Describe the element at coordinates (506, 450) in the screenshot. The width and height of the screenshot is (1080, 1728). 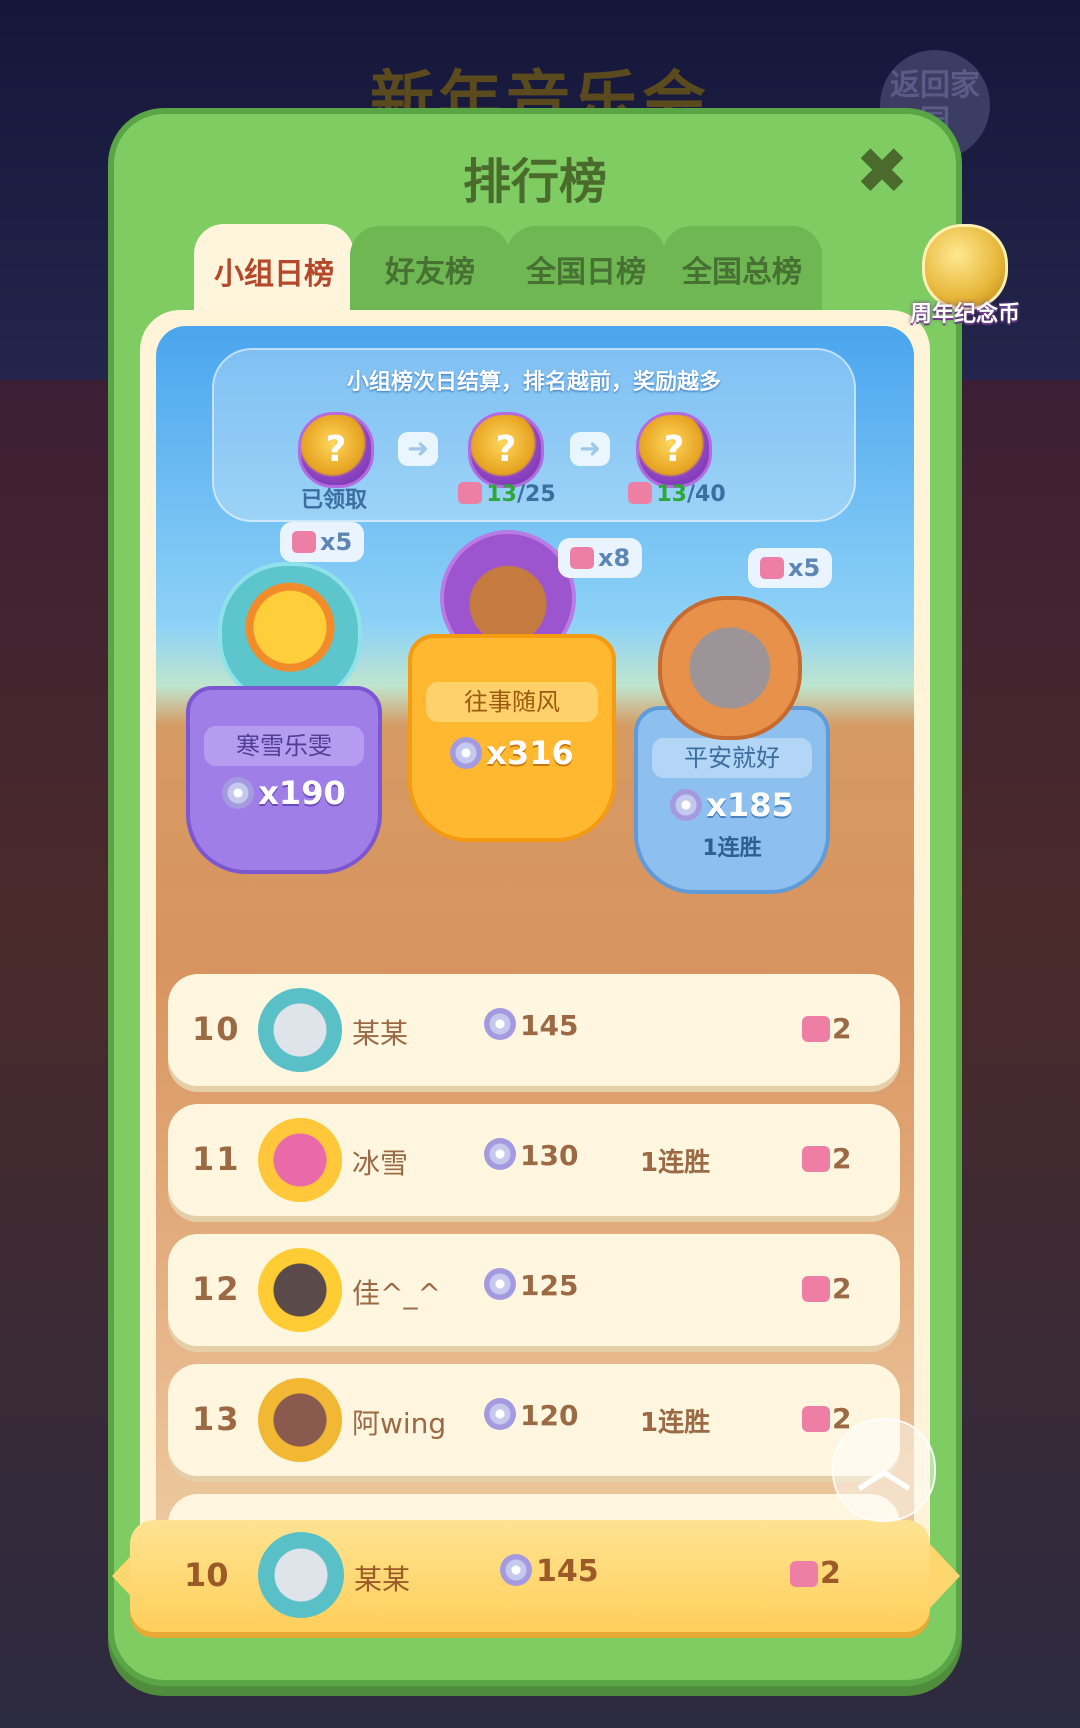
I see `reward-chest-2-icon: ?` at that location.